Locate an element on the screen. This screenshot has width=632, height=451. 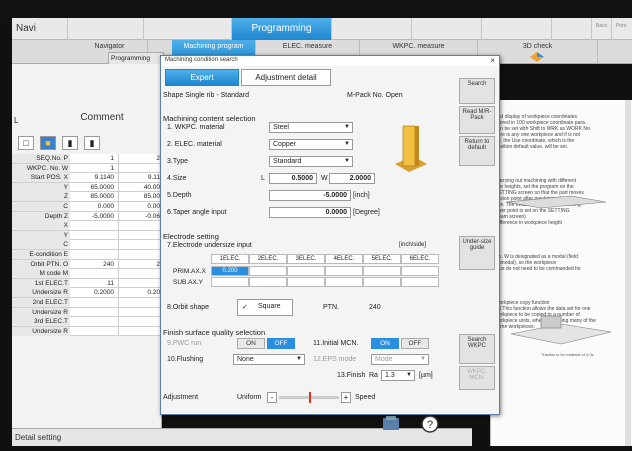
table-row: Orbit PTN. O 240 2 is located at coordinates (87, 264).